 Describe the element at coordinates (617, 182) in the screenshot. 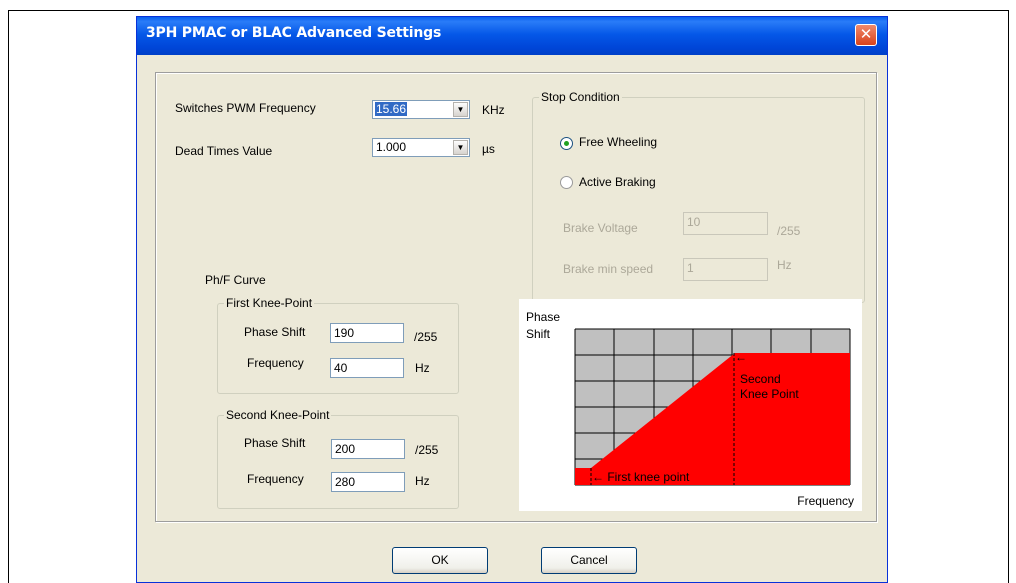

I see `active-braking-label: Active Braking` at that location.